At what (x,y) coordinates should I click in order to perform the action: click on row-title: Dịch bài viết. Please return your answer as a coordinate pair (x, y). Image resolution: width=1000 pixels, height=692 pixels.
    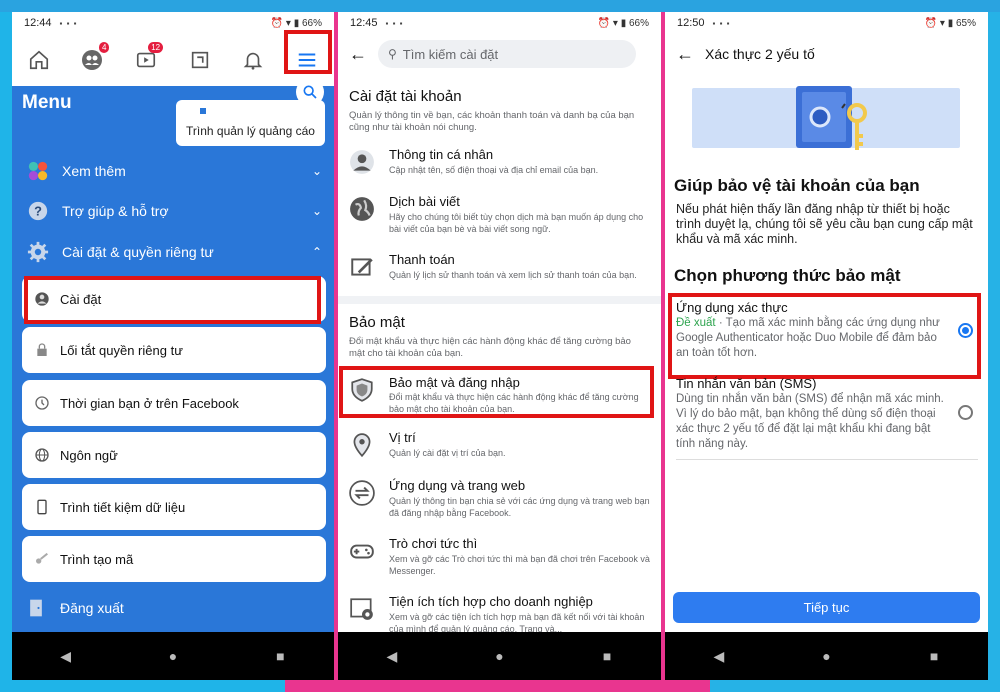
    Looking at the image, I should click on (424, 201).